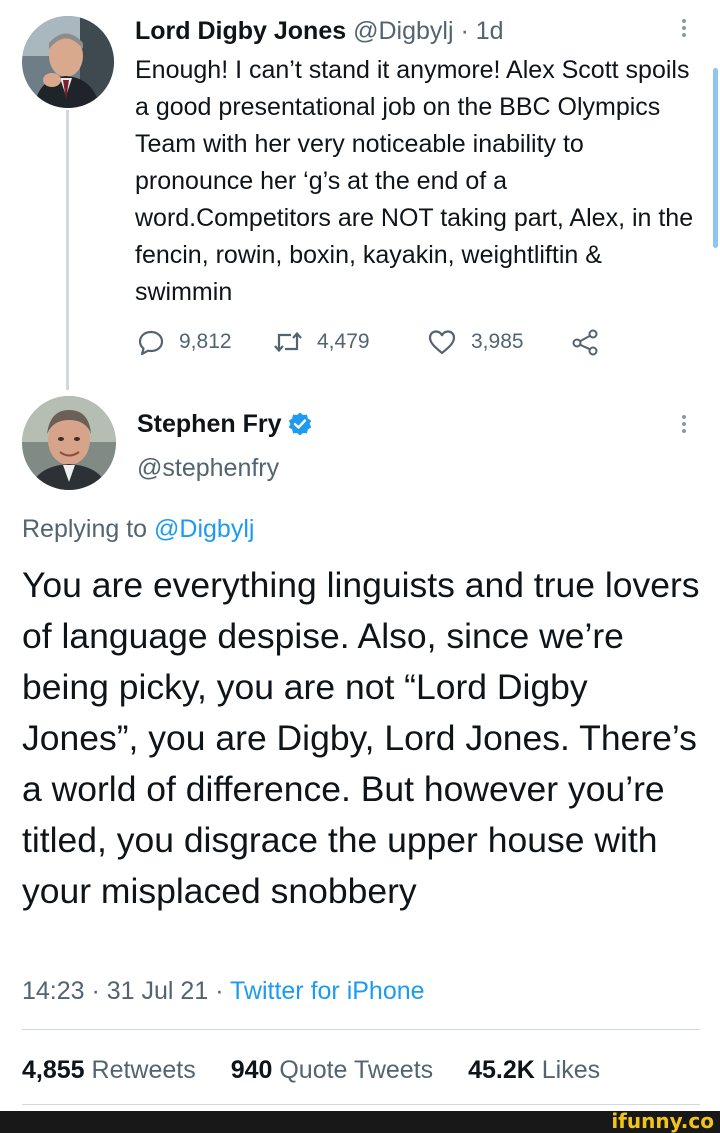 This screenshot has height=1133, width=720. I want to click on tweet2-source-link: Twitter for iPhone, so click(327, 991).